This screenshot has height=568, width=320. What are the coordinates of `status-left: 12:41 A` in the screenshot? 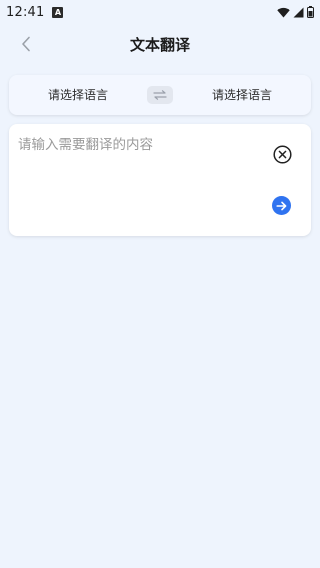 It's located at (35, 12).